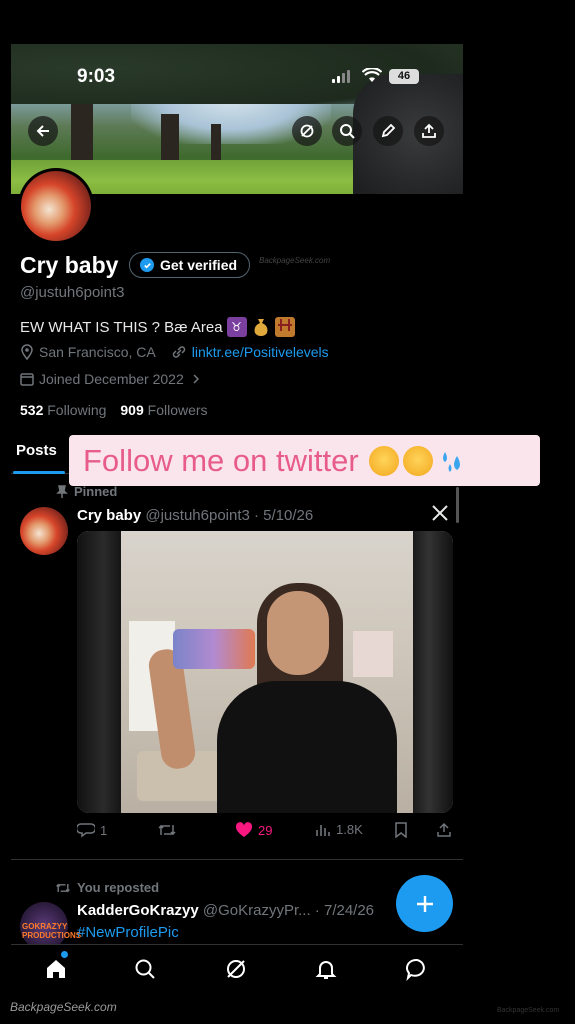  Describe the element at coordinates (383, 460) in the screenshot. I see `kiss-emoji-icon` at that location.